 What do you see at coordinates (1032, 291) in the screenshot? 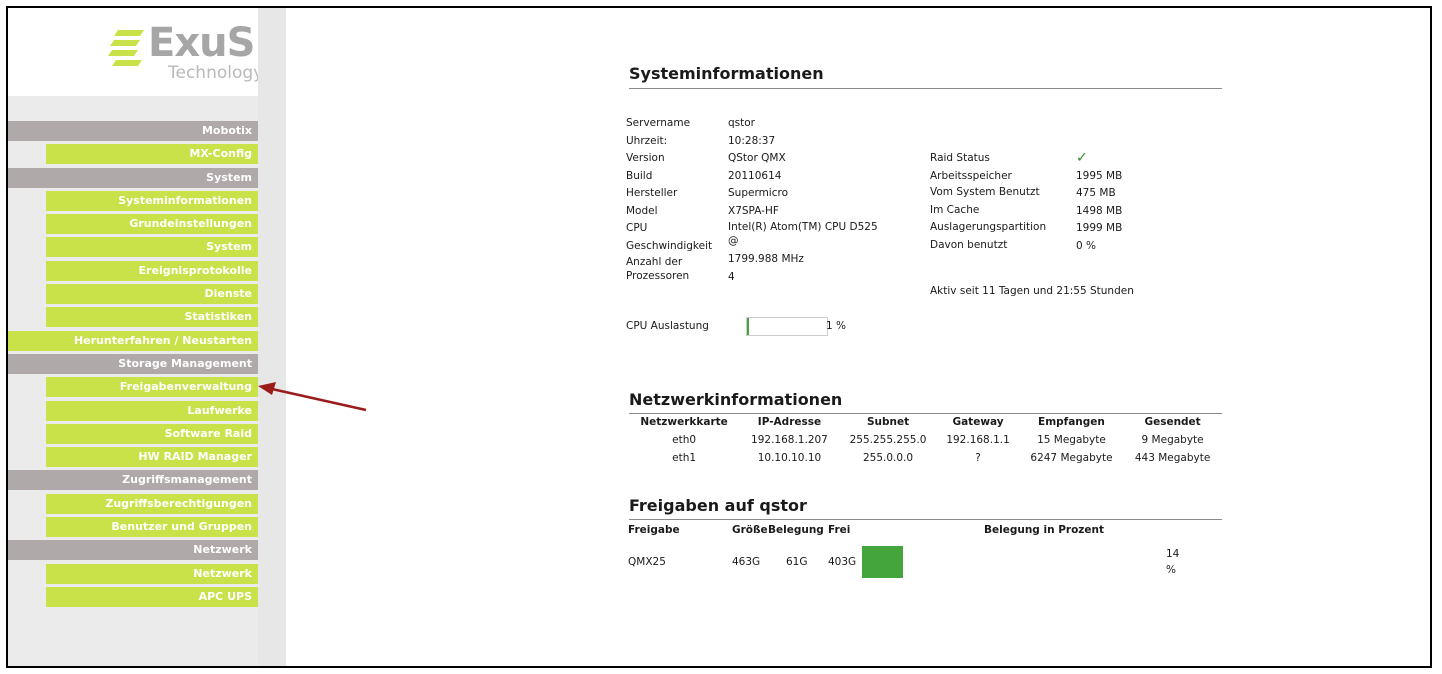
I see `uptime-text: Aktiv seit 11 Tagen und 21:55 Stunden` at bounding box center [1032, 291].